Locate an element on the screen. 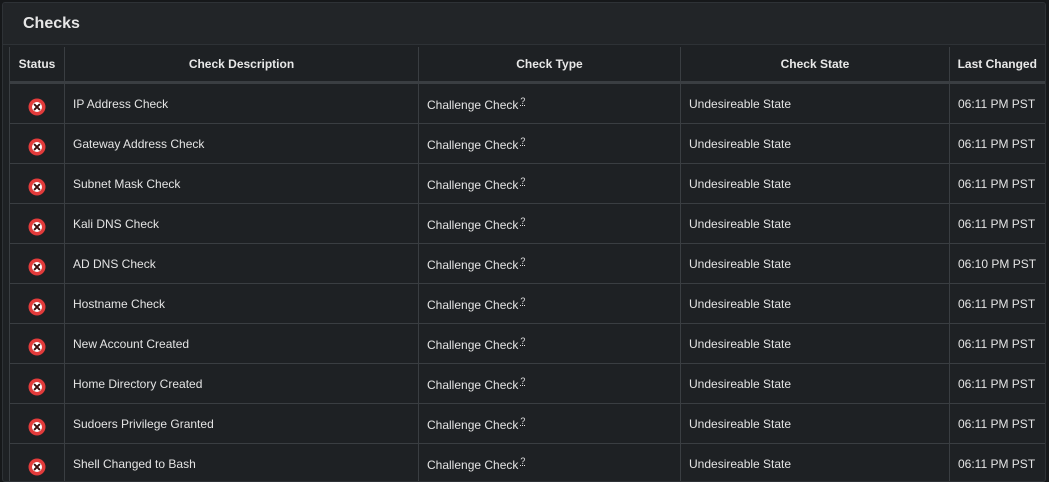 Image resolution: width=1049 pixels, height=482 pixels. column-header-status: Status is located at coordinates (37, 65).